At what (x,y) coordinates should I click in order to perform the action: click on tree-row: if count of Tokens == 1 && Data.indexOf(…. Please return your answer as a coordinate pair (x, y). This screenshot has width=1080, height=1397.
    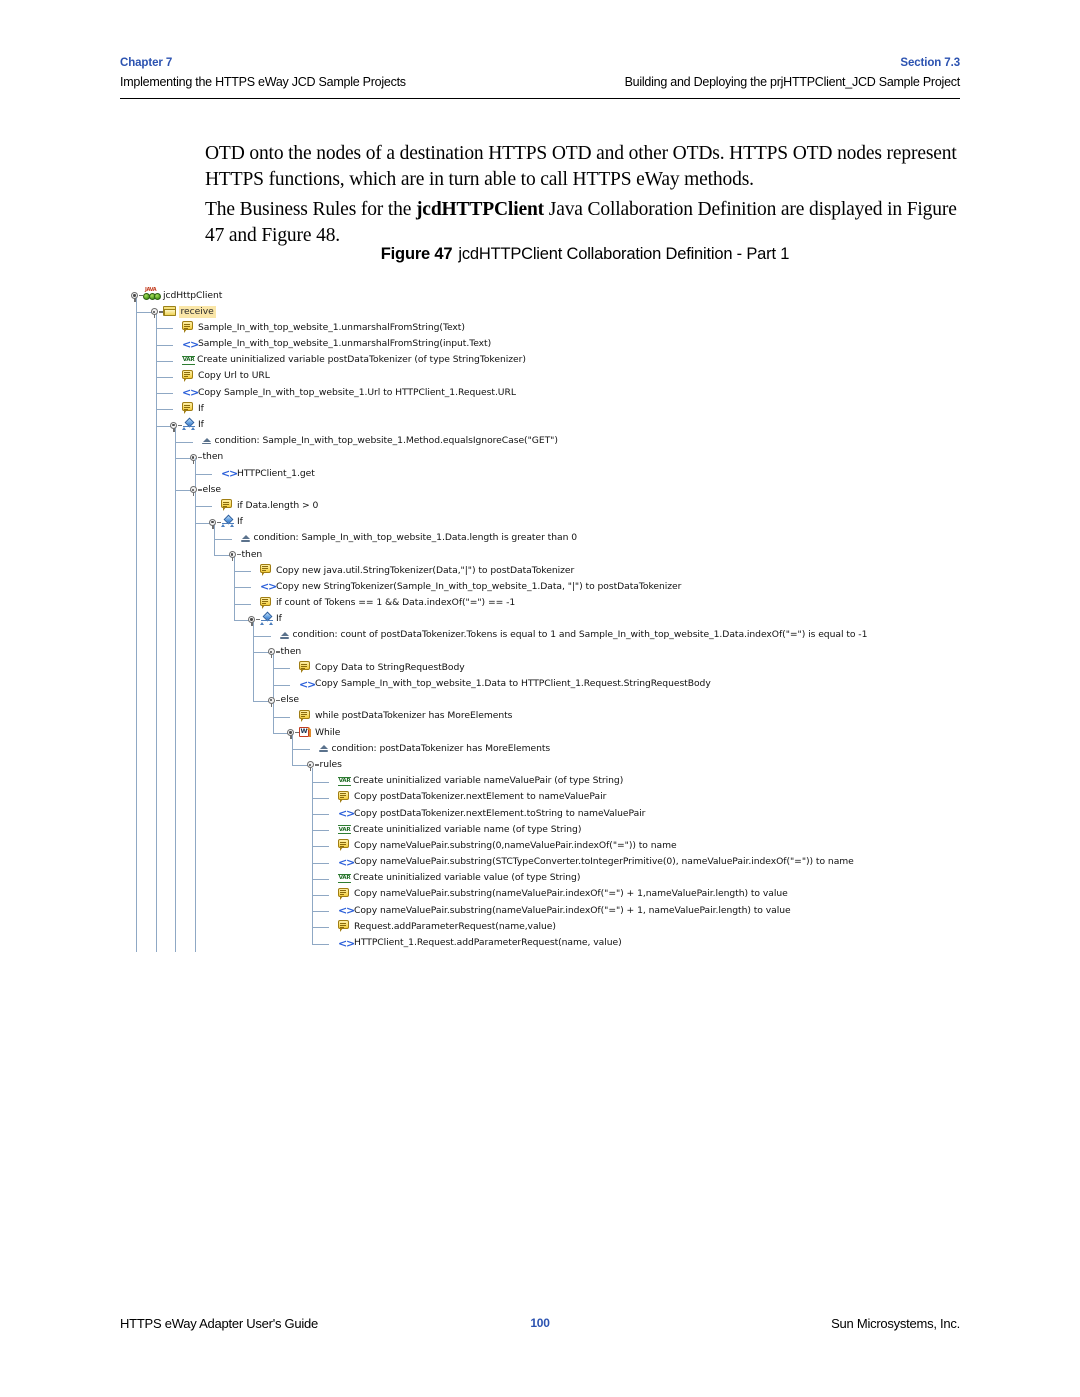
    Looking at the image, I should click on (546, 604).